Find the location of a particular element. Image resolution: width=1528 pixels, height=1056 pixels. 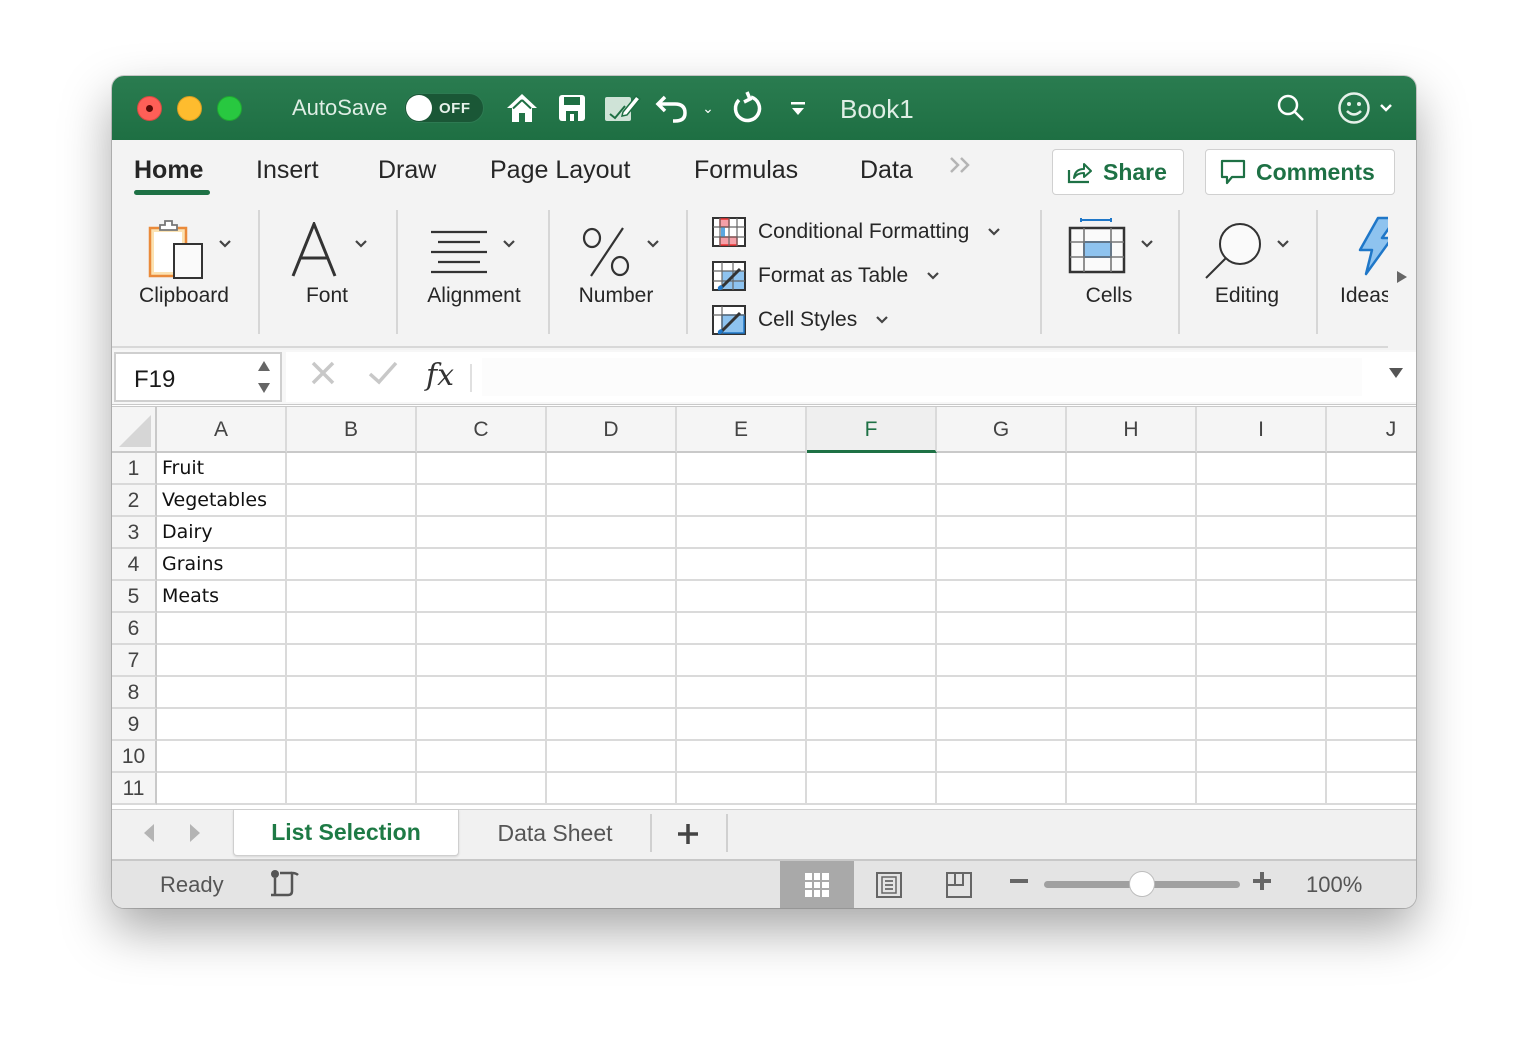

cell-j9 is located at coordinates (1371, 725).